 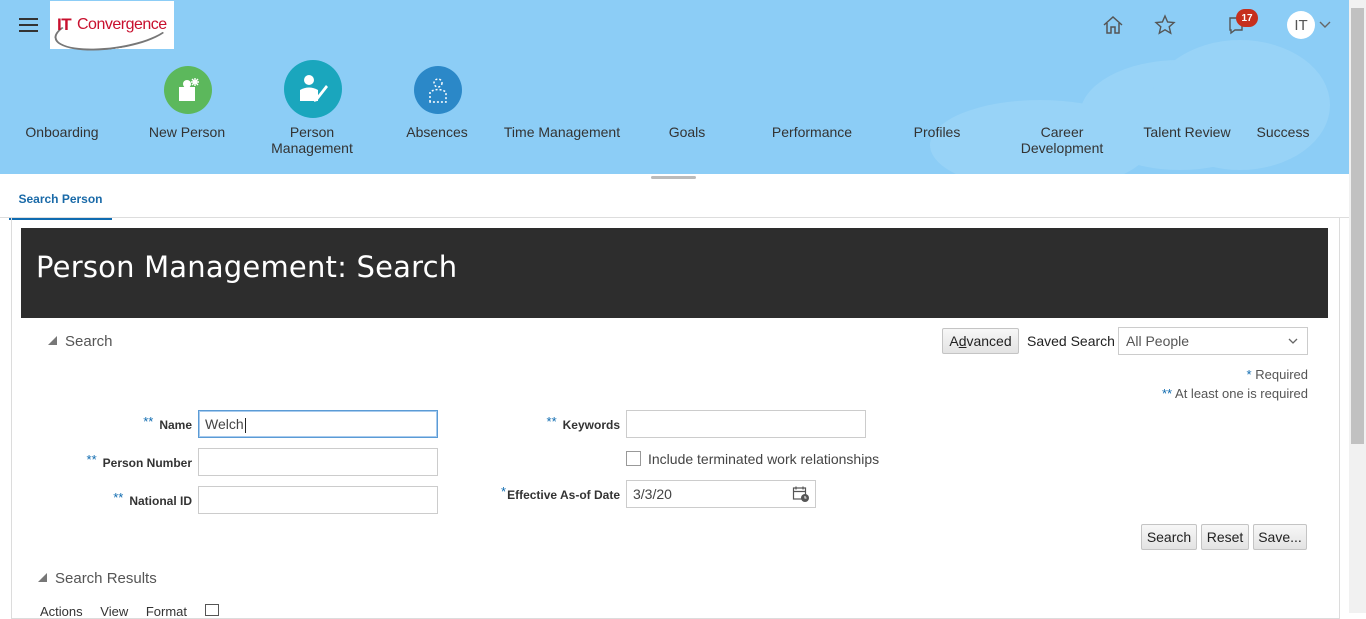 I want to click on effective-date-label-text: Effective As-of Date, so click(x=563, y=495).